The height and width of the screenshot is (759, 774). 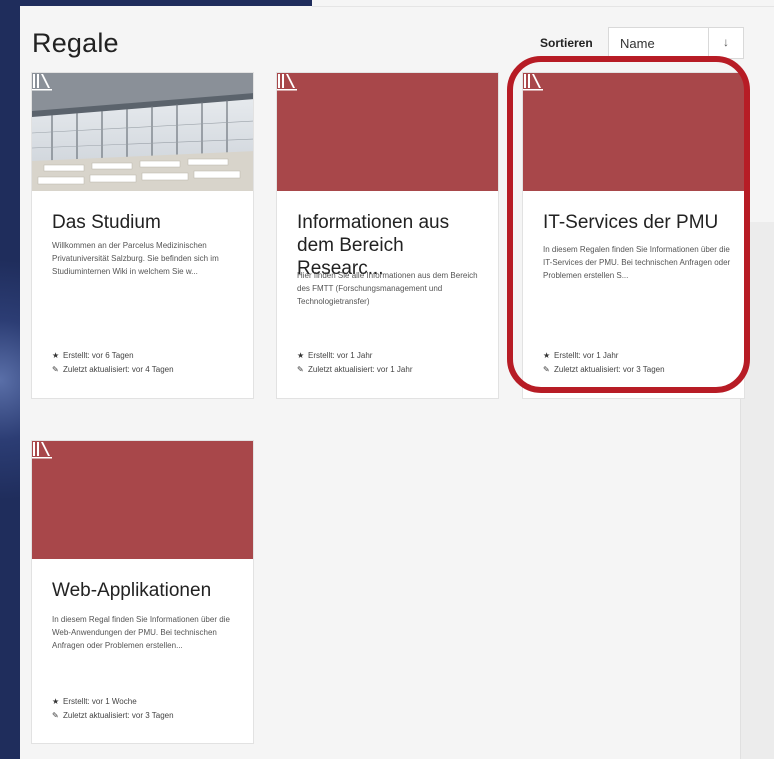 I want to click on created-date: Erstellt: vor 1 Woche, so click(x=100, y=701).